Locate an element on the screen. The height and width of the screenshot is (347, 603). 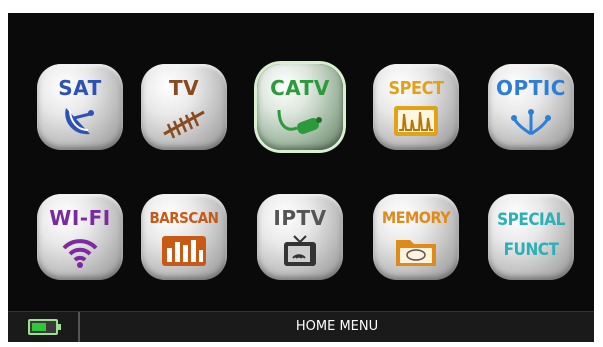
sat-button: SAT is located at coordinates (80, 107).